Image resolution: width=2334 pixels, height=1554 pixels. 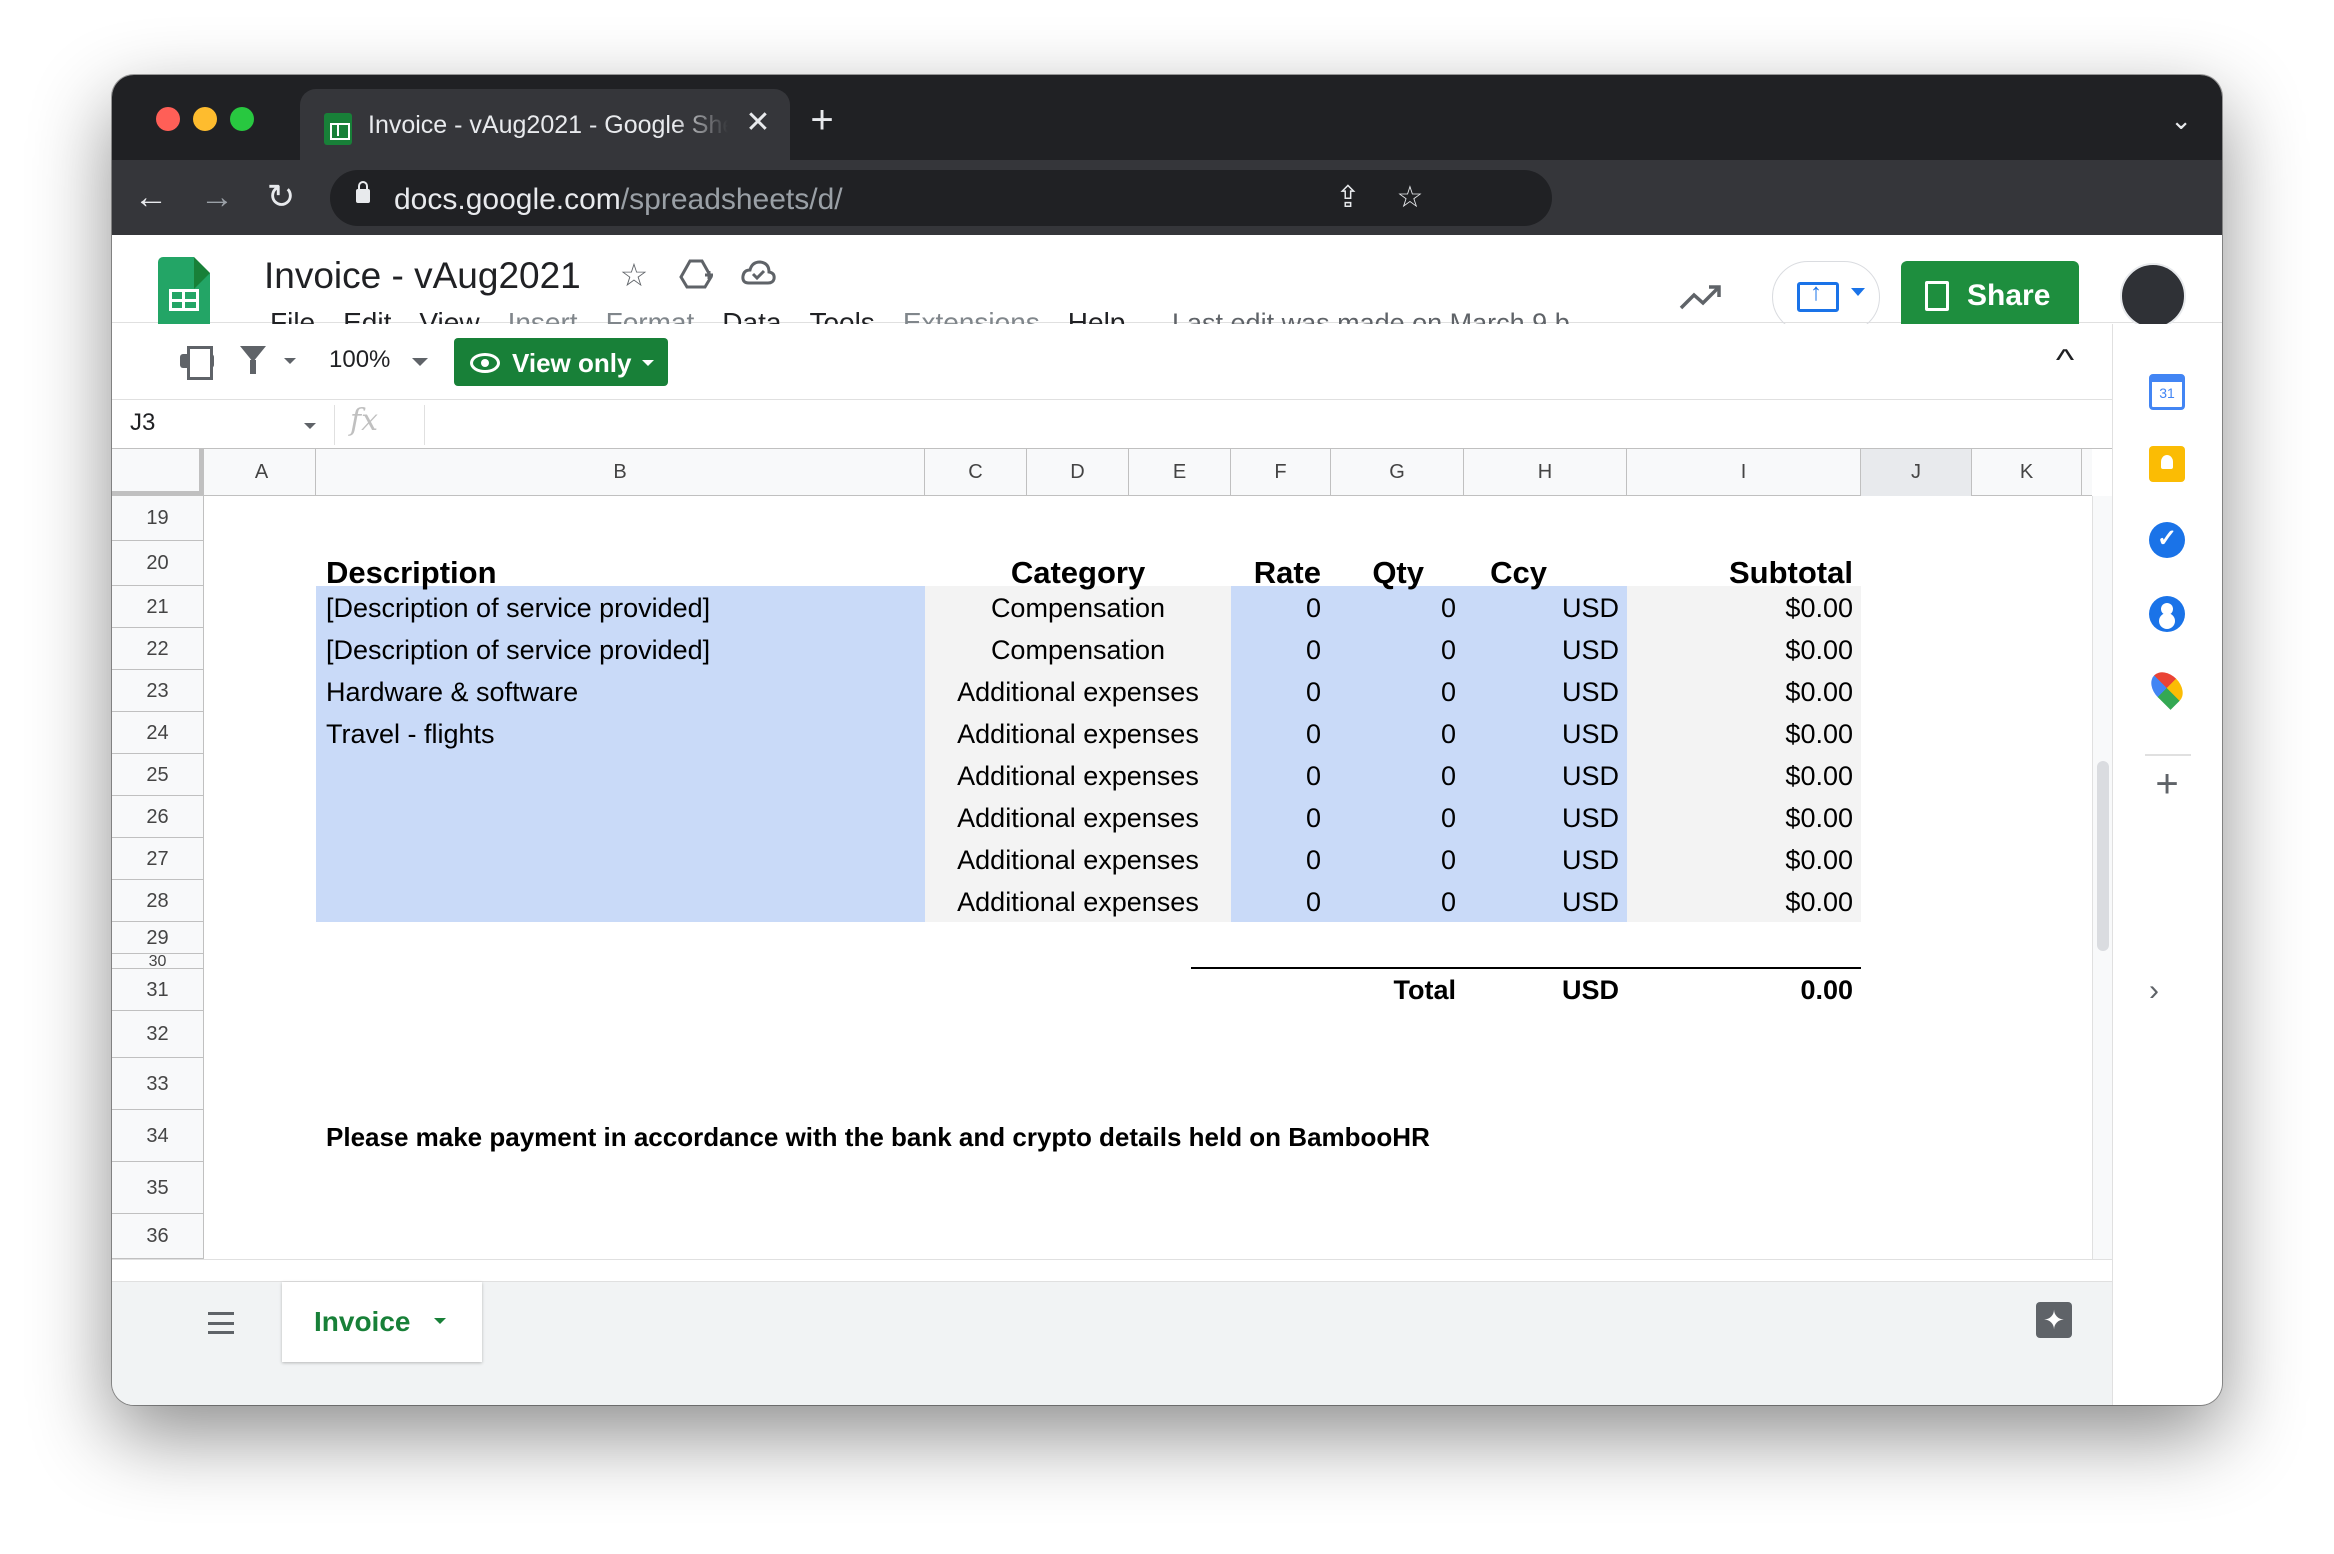 I want to click on row-header-32: 32, so click(x=158, y=1034).